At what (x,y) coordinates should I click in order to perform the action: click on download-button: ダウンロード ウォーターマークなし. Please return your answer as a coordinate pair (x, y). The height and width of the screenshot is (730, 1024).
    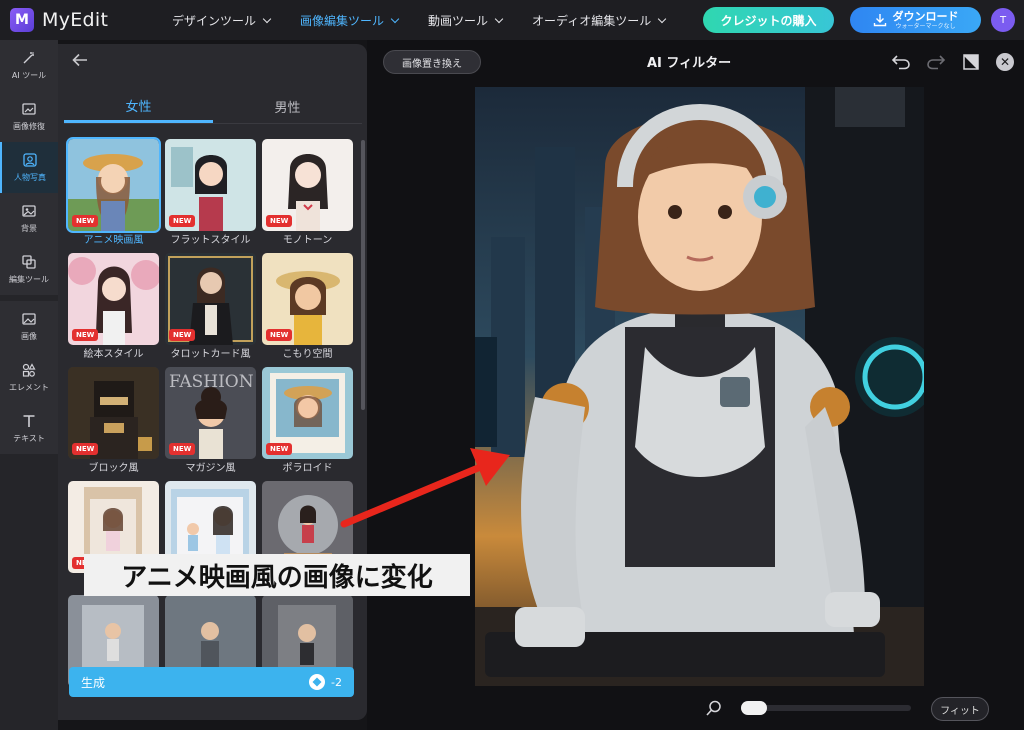
    Looking at the image, I should click on (915, 20).